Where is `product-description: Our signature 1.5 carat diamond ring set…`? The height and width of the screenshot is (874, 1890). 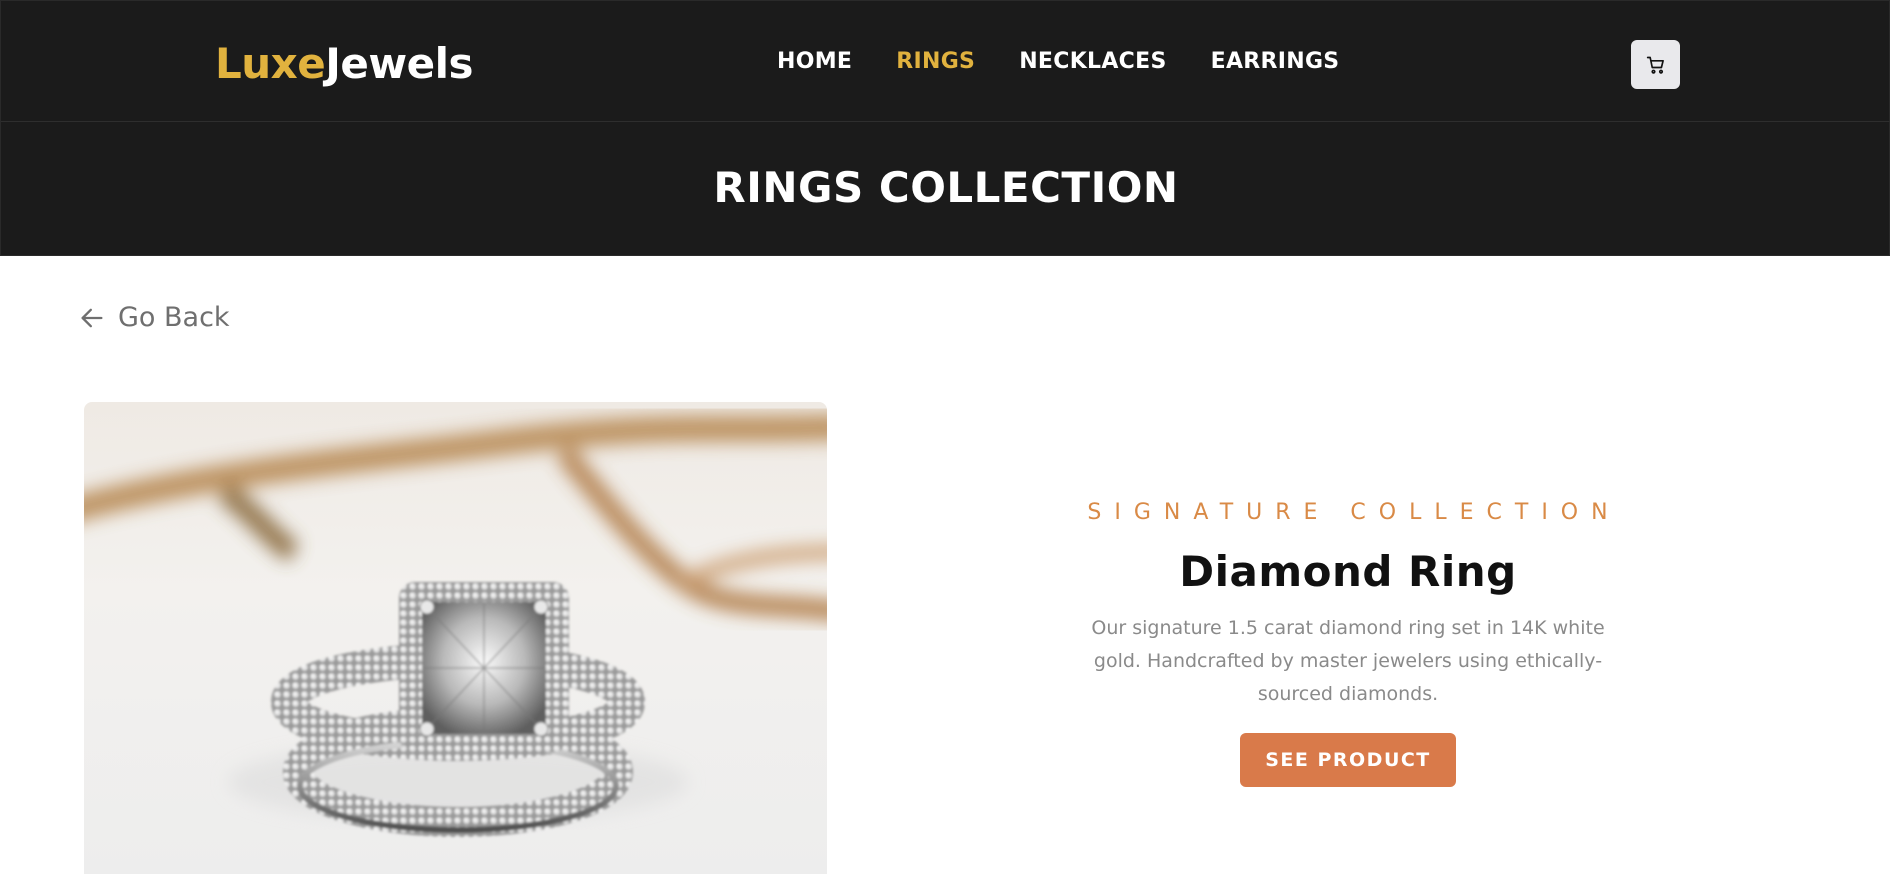
product-description: Our signature 1.5 carat diamond ring set… is located at coordinates (1348, 661).